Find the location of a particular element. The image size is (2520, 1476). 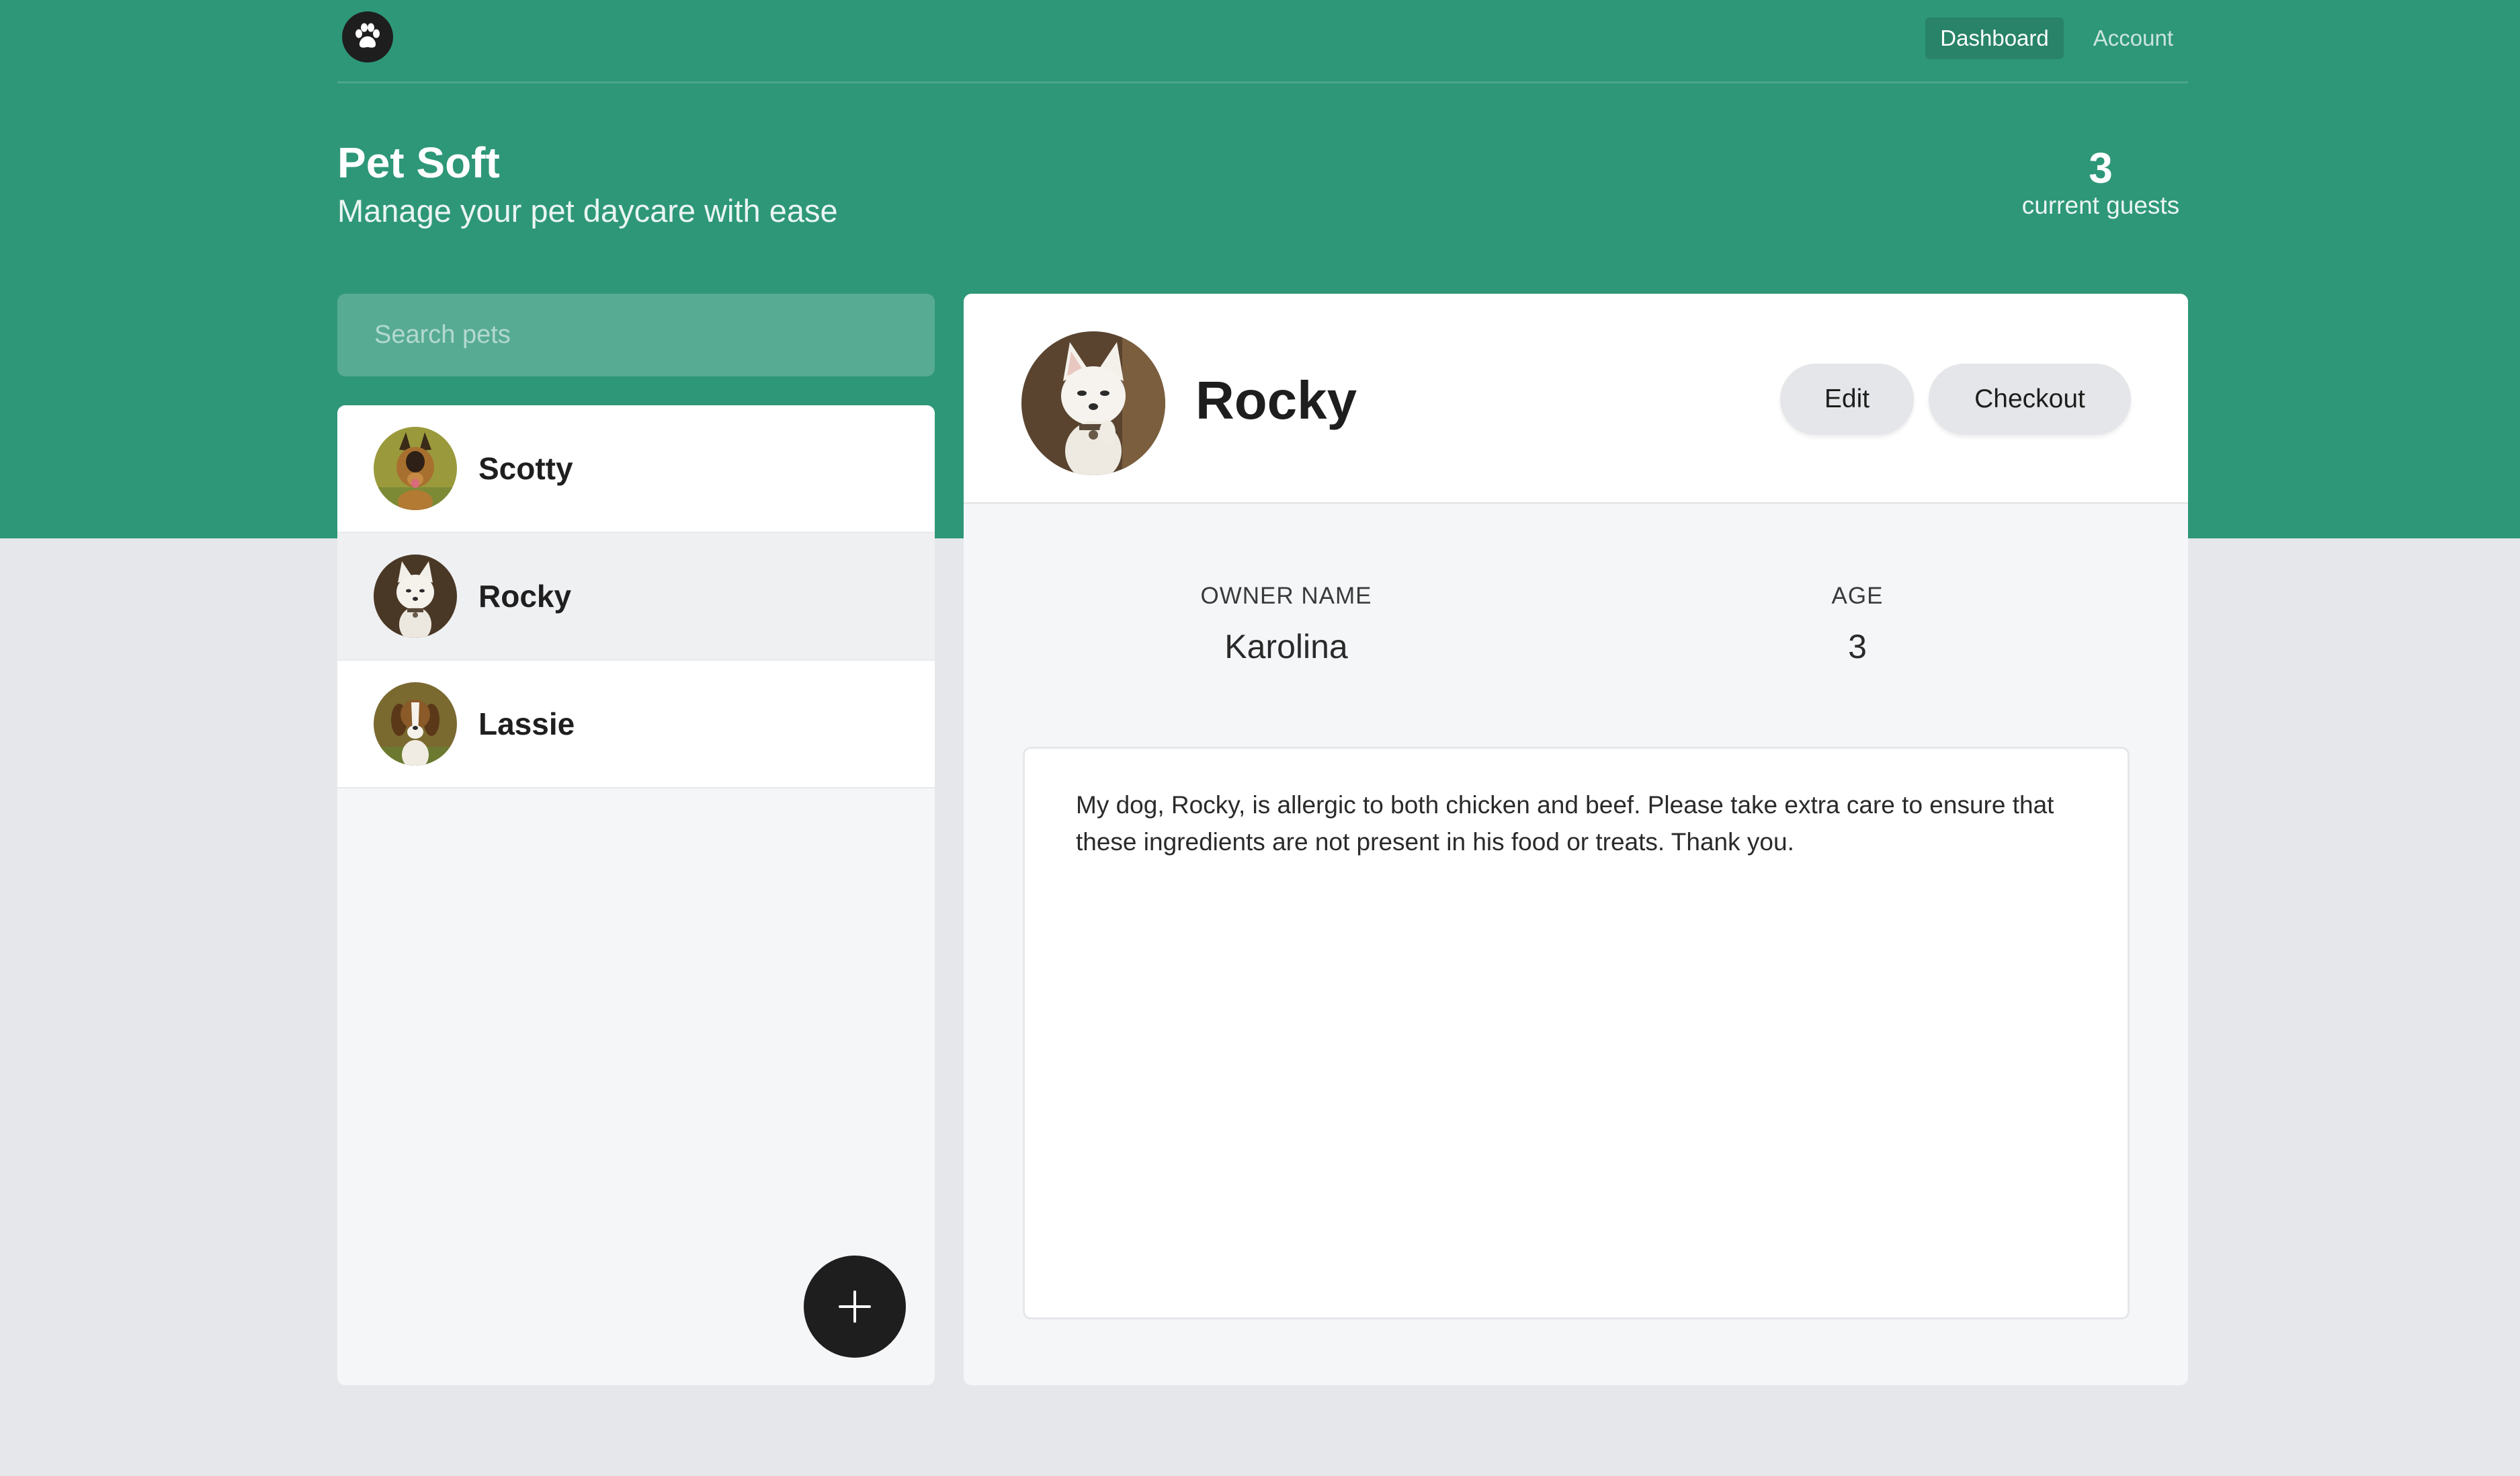

pet-detail-header: Rocky Edit Checkout is located at coordinates (1576, 399).